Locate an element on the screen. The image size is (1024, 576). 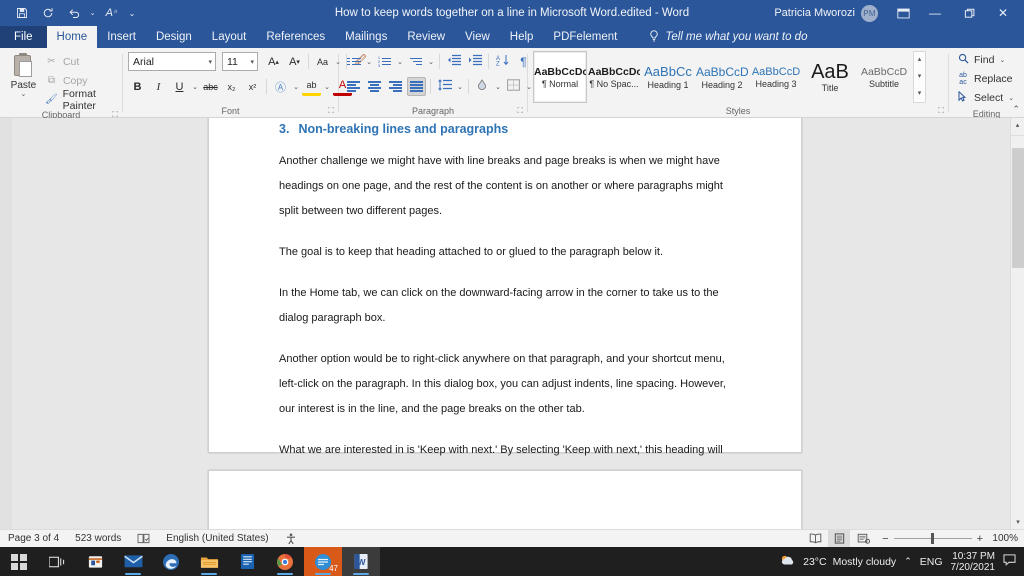
task-view-button is located at coordinates (57, 561).